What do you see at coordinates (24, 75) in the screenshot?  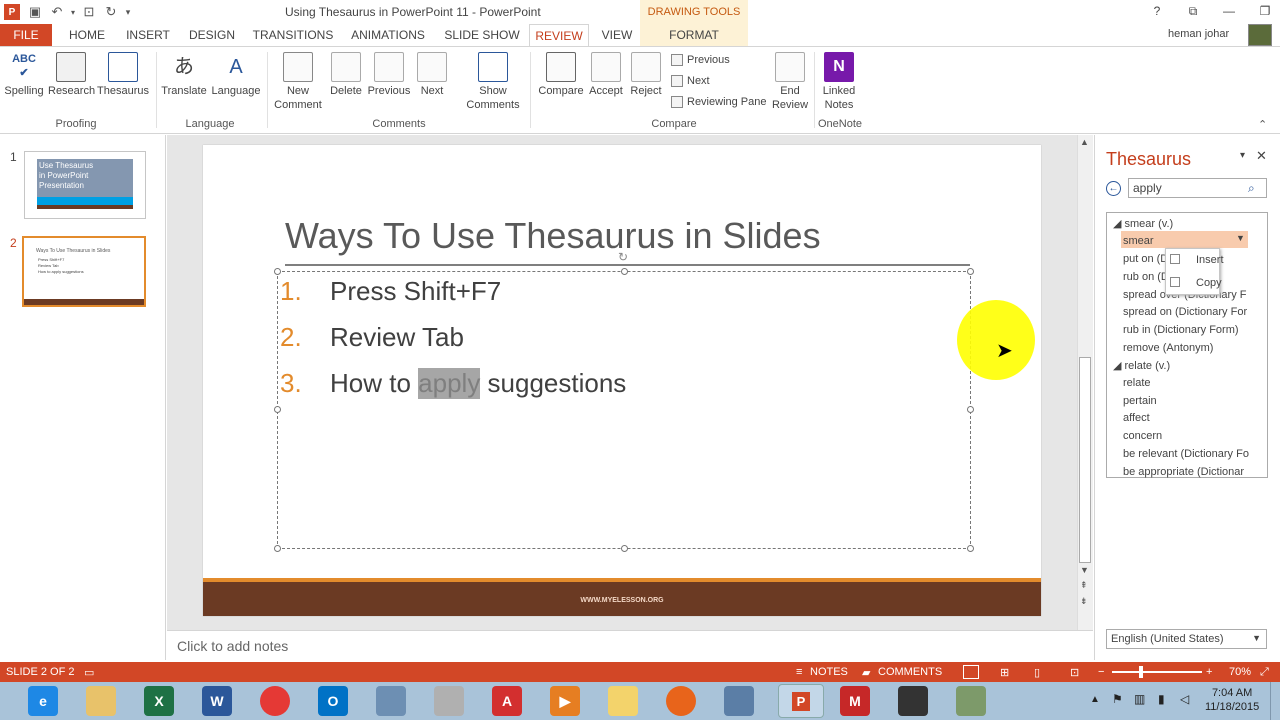 I see `spelling-button: ABC ✔ Spelling` at bounding box center [24, 75].